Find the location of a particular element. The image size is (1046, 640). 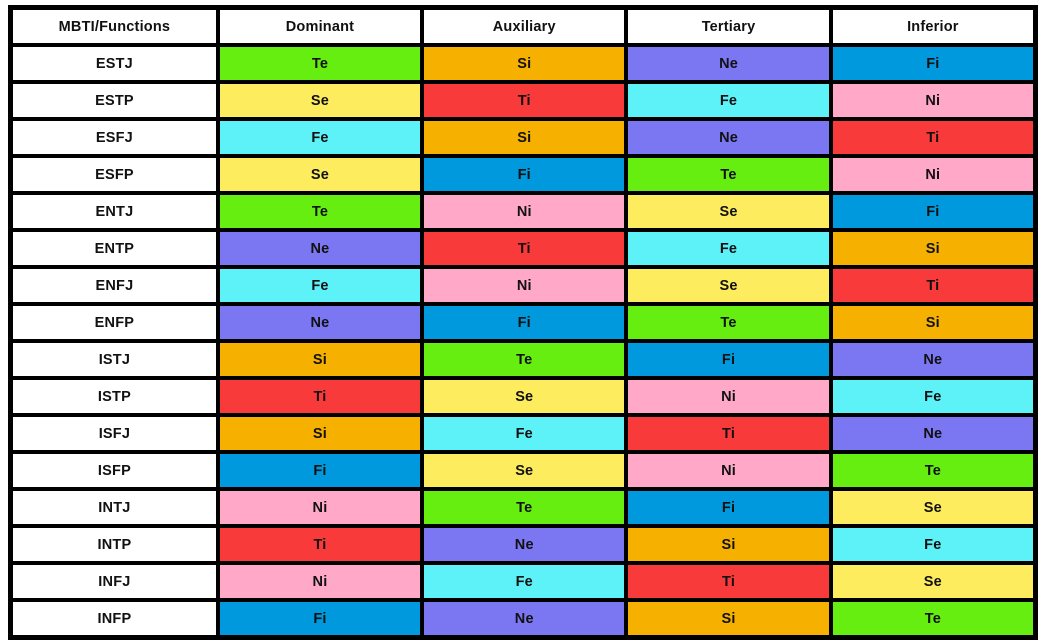

mbti-type-cell: ENTJ is located at coordinates (114, 211).